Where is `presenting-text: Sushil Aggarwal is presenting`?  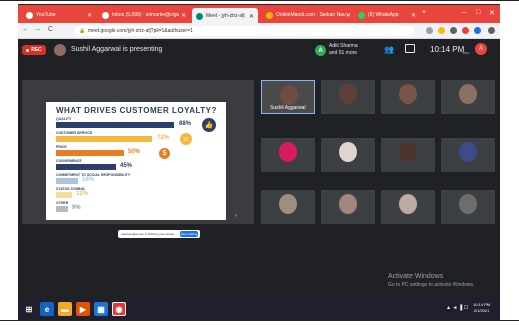
presenting-text: Sushil Aggarwal is presenting is located at coordinates (117, 49).